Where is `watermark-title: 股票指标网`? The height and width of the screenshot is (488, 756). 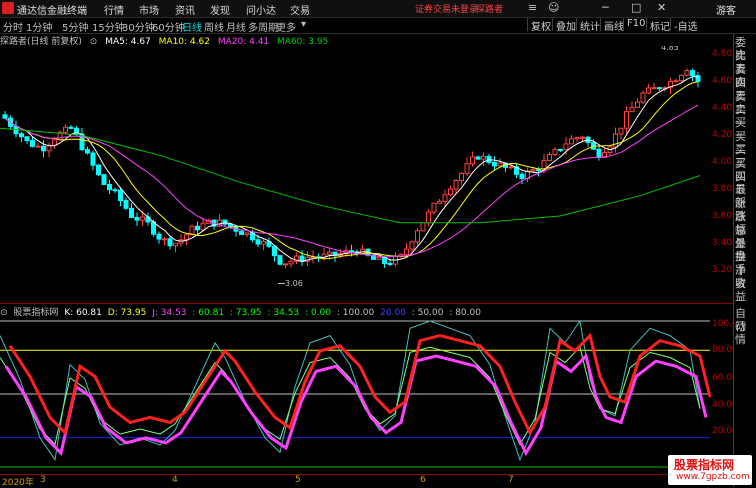 watermark-title: 股票指标网 is located at coordinates (704, 465).